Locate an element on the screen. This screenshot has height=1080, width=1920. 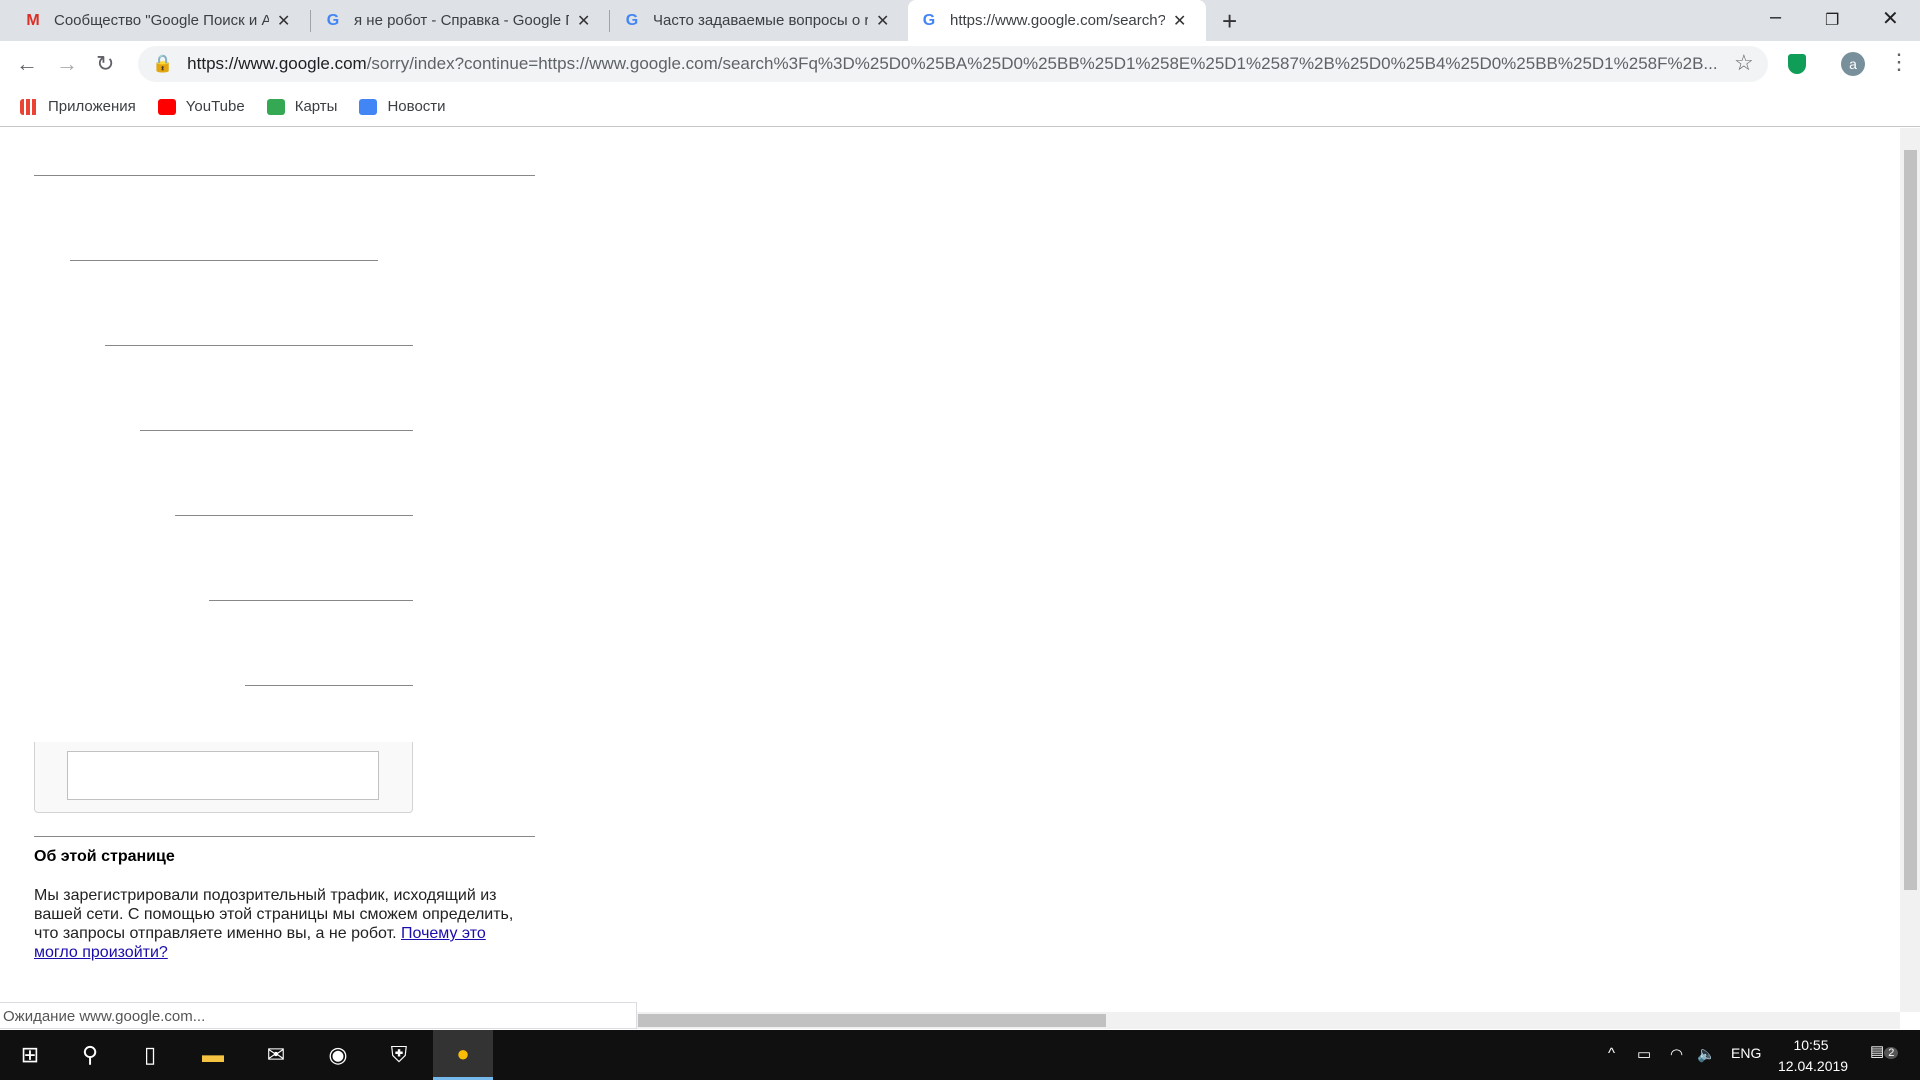
close-window-button: ✕ is located at coordinates (1890, 18).